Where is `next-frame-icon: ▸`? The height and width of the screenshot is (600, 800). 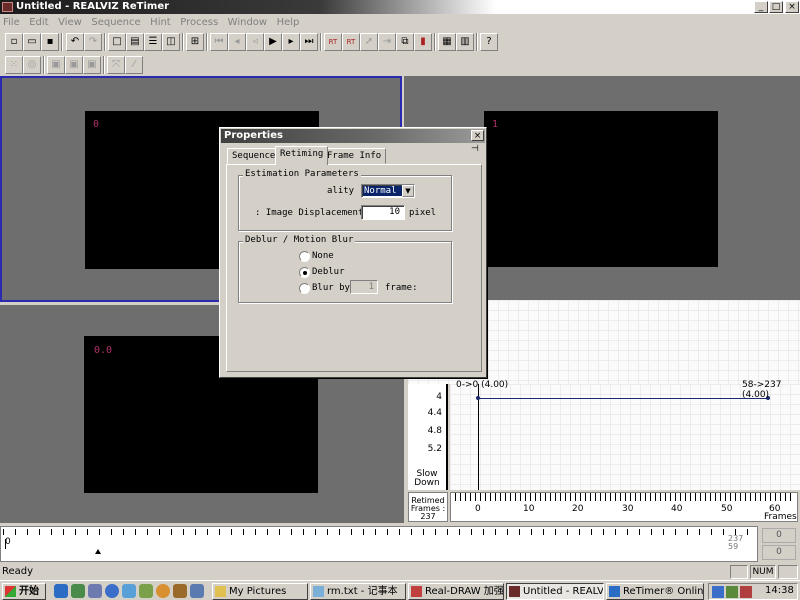
next-frame-icon: ▸ is located at coordinates (291, 42).